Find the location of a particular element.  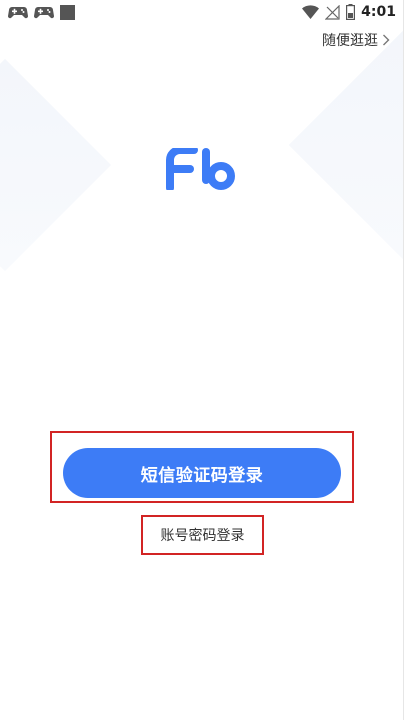

status-bar: 4:01 is located at coordinates (202, 12).